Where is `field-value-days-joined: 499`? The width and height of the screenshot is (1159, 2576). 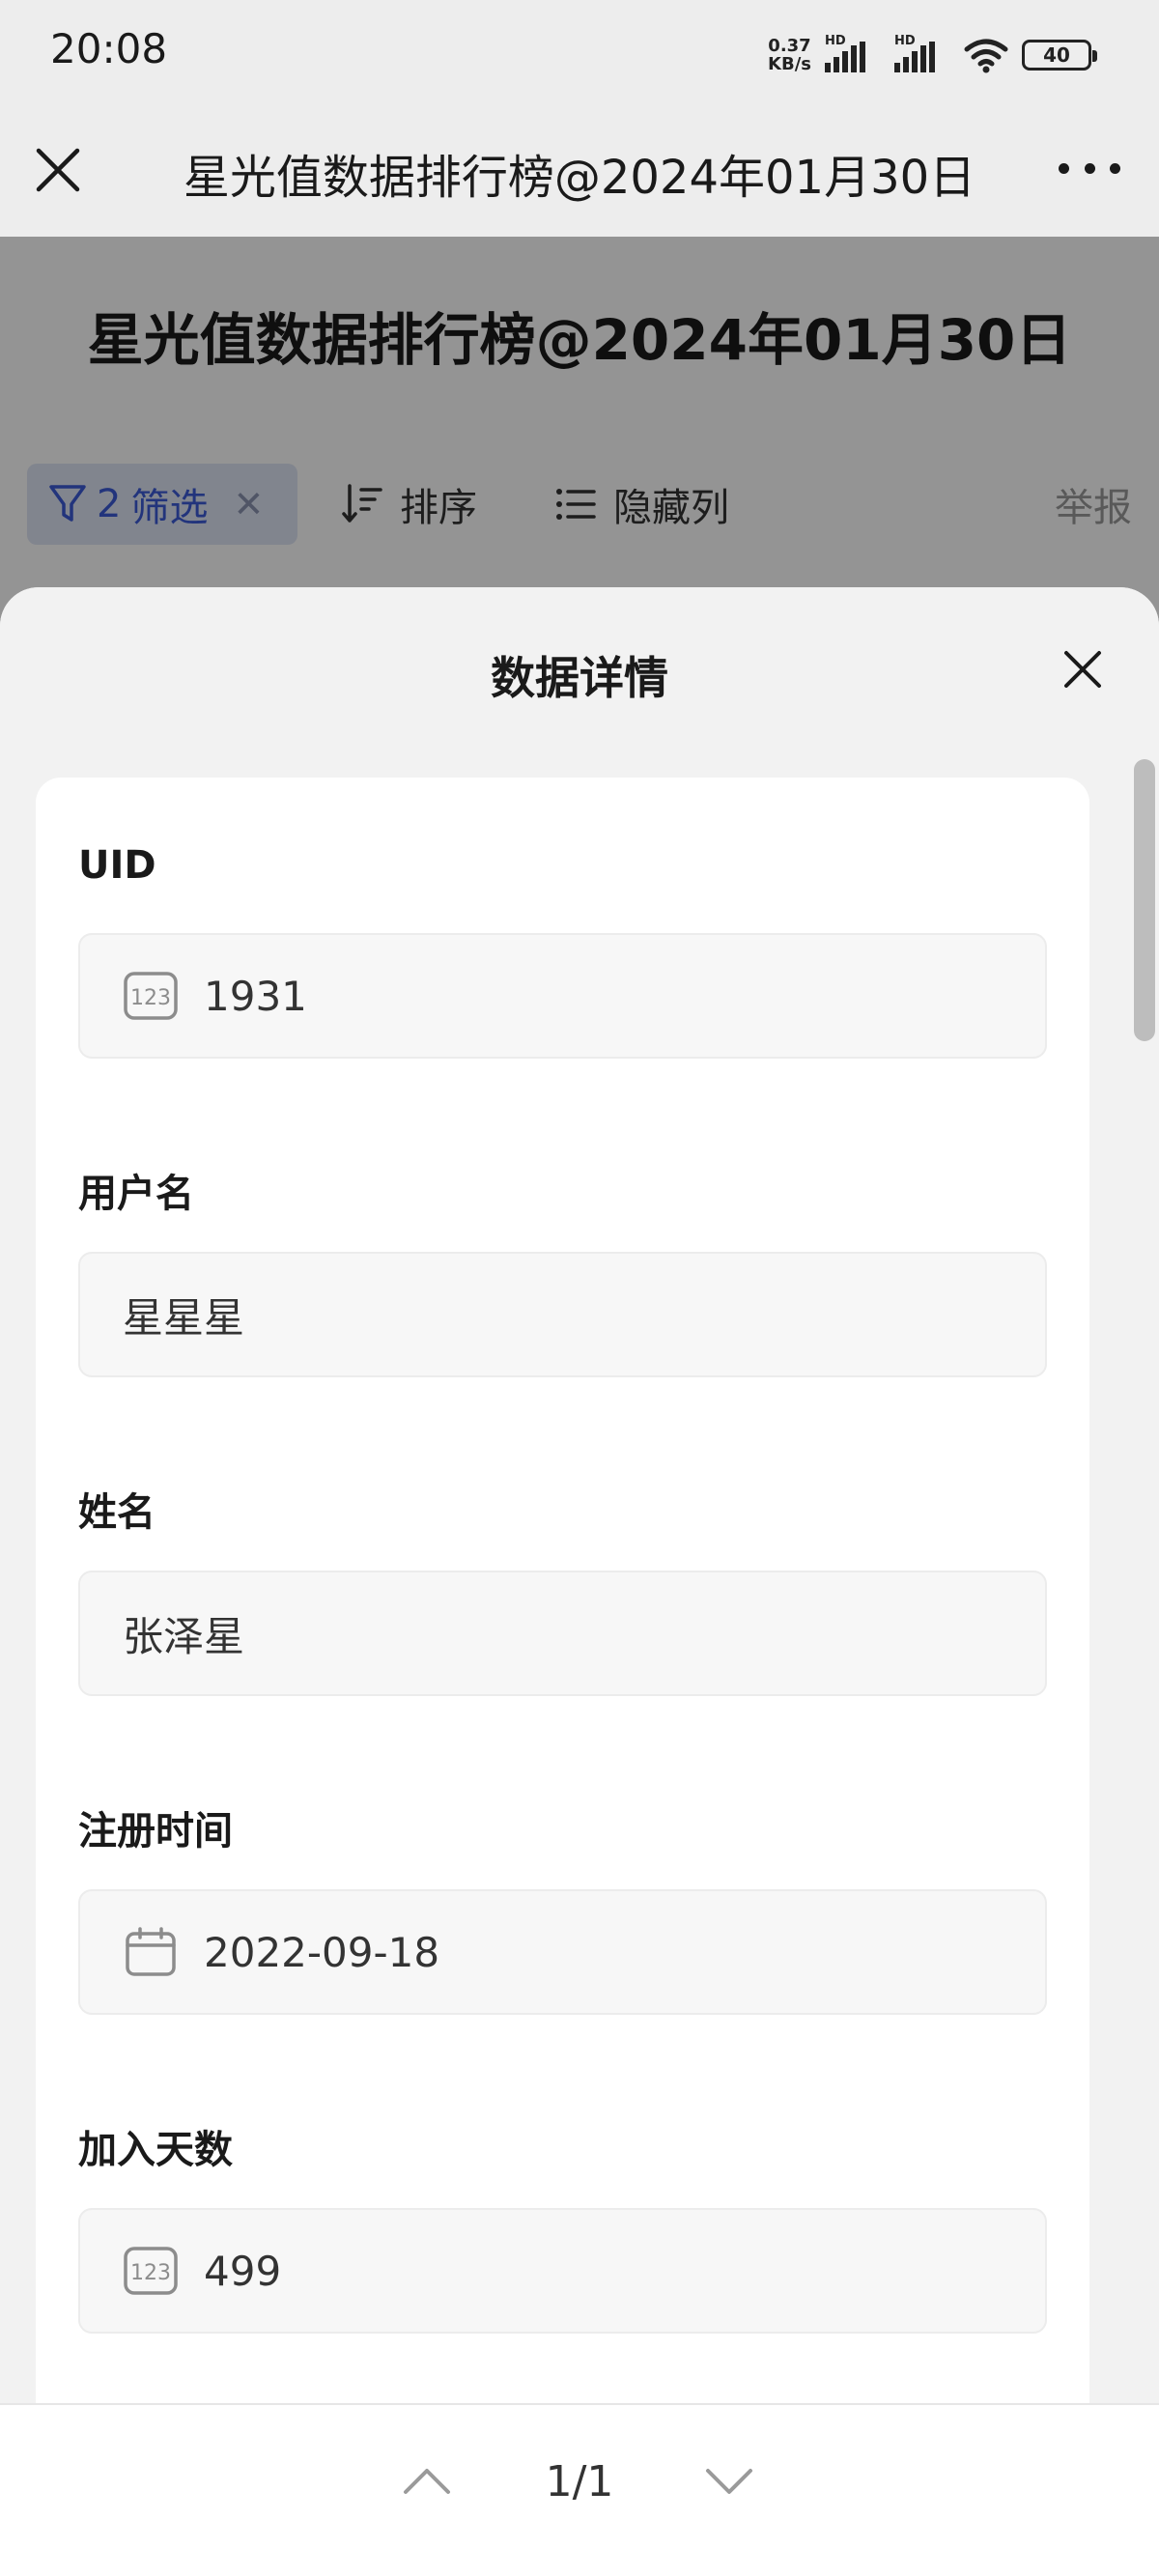
field-value-days-joined: 499 is located at coordinates (243, 2271).